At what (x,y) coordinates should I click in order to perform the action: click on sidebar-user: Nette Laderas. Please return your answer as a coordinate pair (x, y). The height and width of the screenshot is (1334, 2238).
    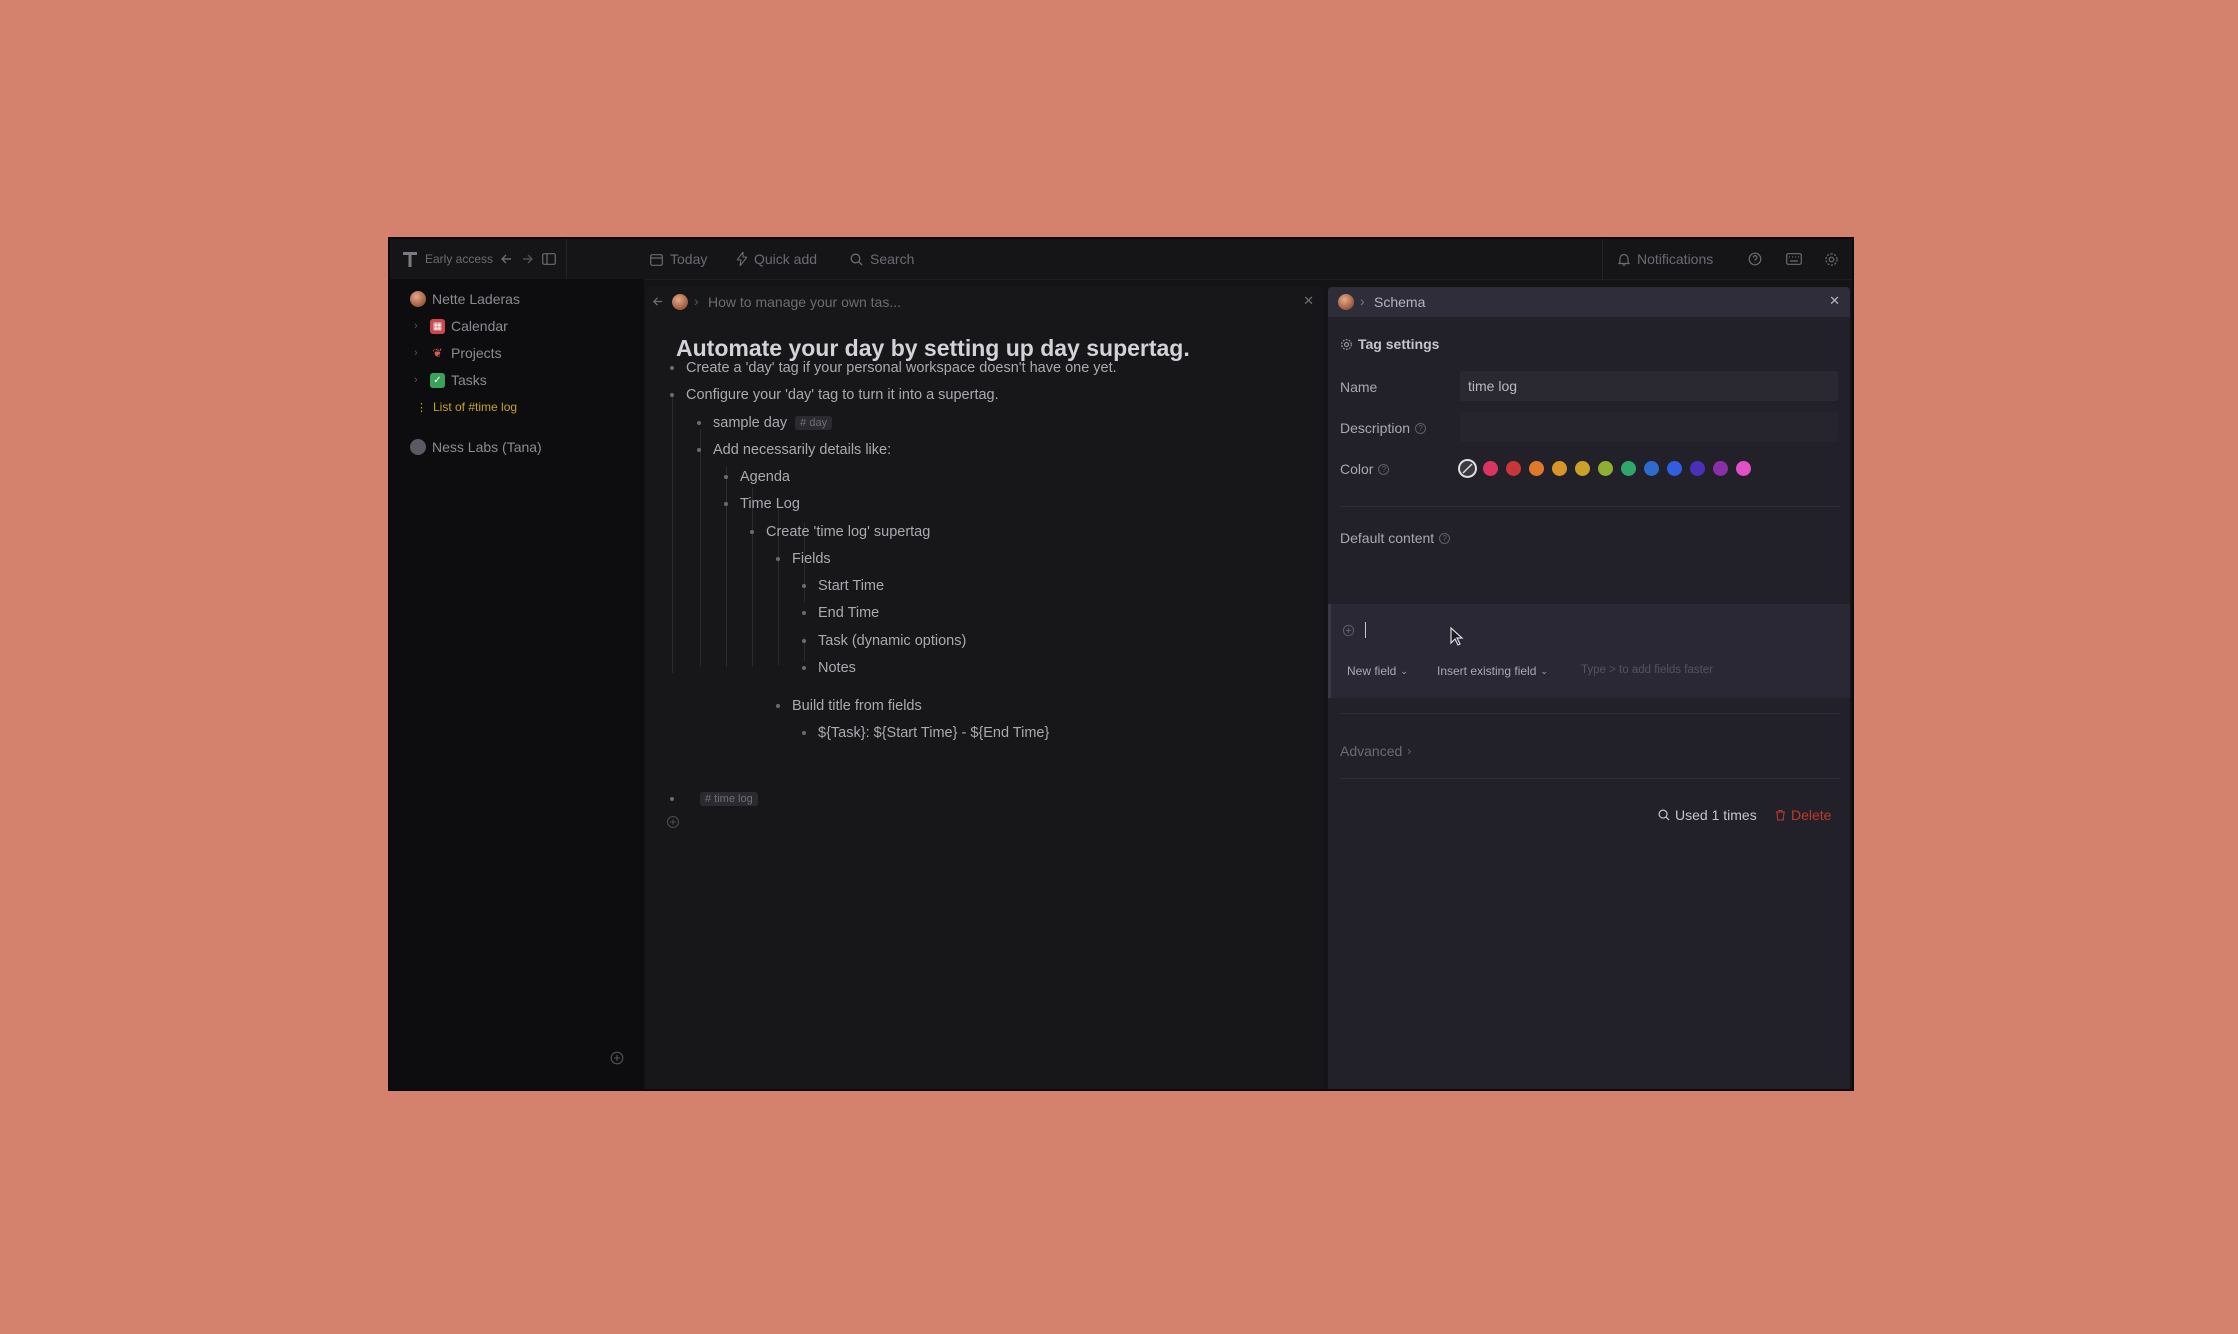
    Looking at the image, I should click on (465, 299).